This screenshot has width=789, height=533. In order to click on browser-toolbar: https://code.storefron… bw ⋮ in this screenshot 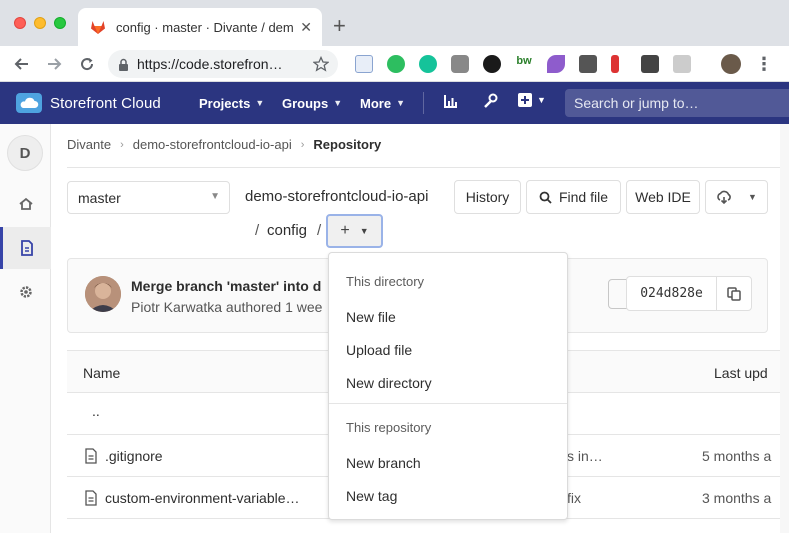, I will do `click(394, 64)`.